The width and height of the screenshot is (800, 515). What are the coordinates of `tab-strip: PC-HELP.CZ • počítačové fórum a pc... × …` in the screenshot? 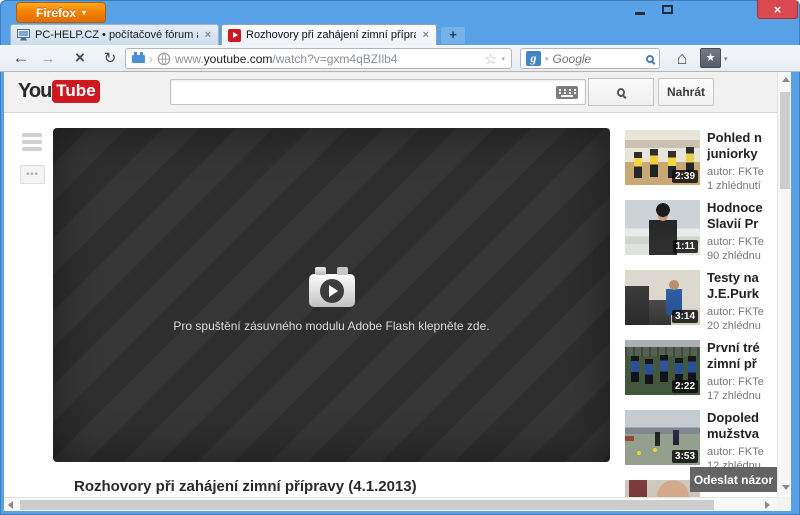 It's located at (400, 34).